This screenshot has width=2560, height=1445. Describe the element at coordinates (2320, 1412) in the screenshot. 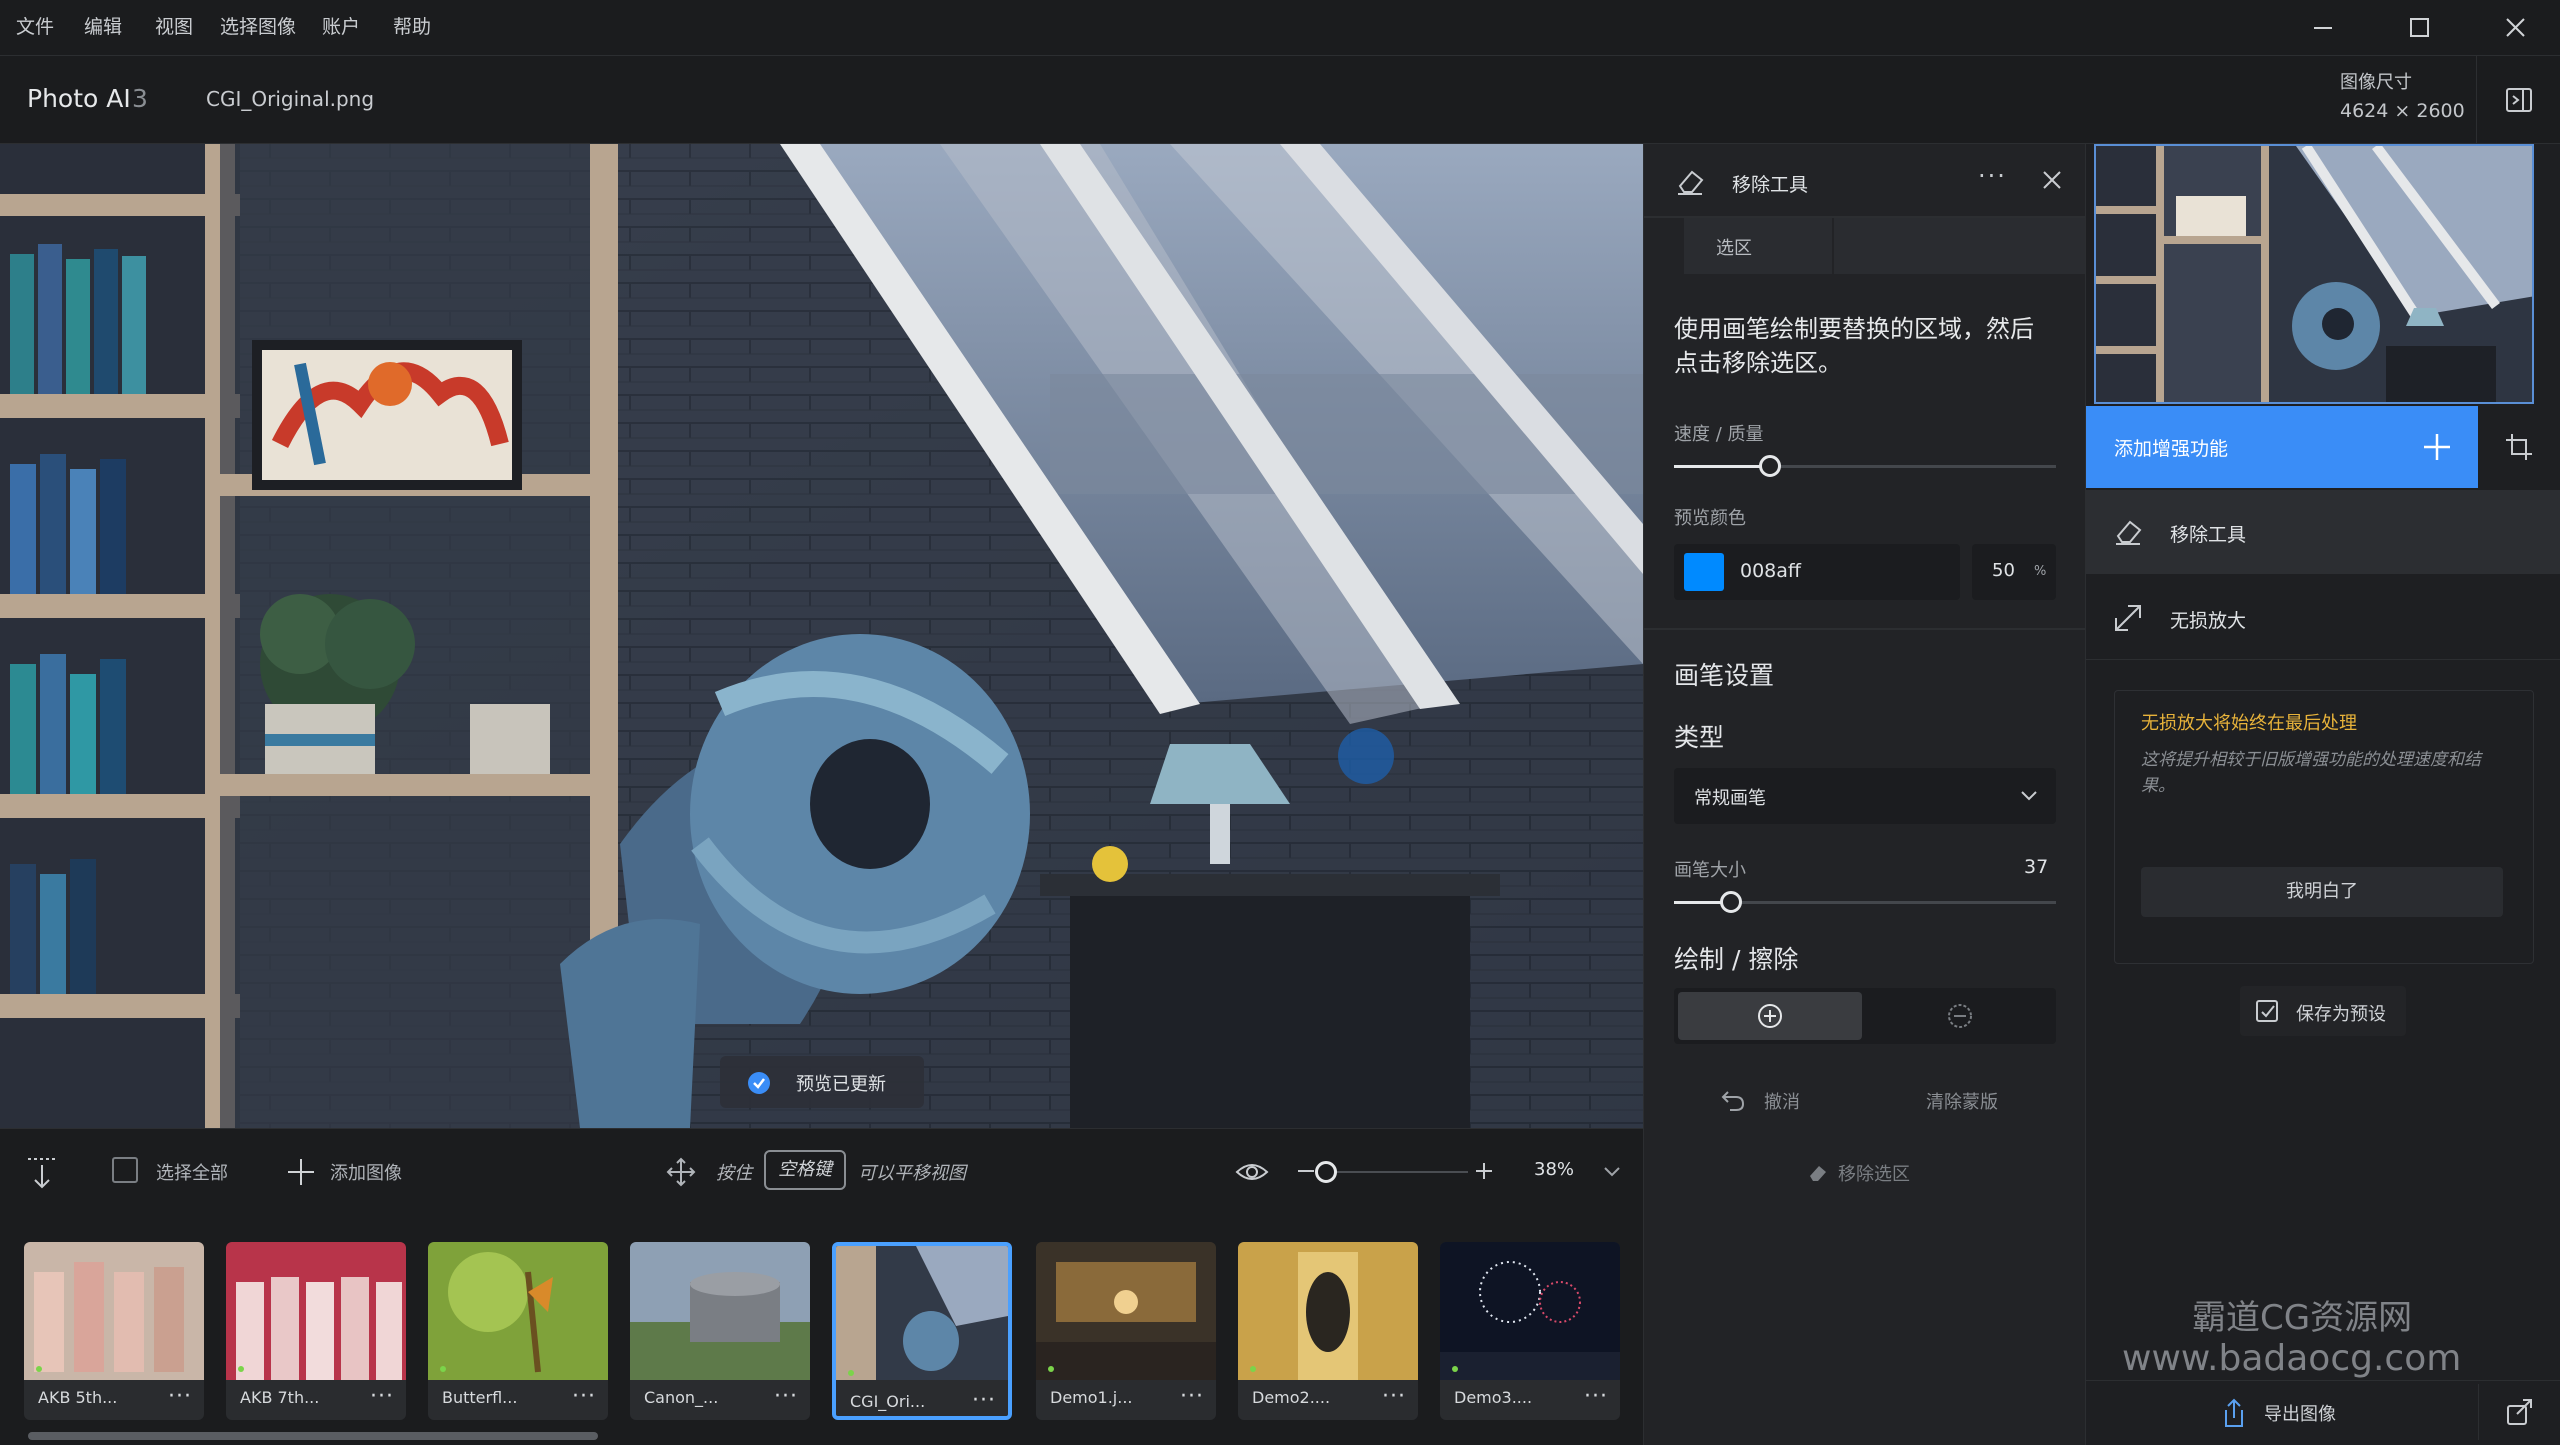

I see `export-image-button: 导出图像` at that location.